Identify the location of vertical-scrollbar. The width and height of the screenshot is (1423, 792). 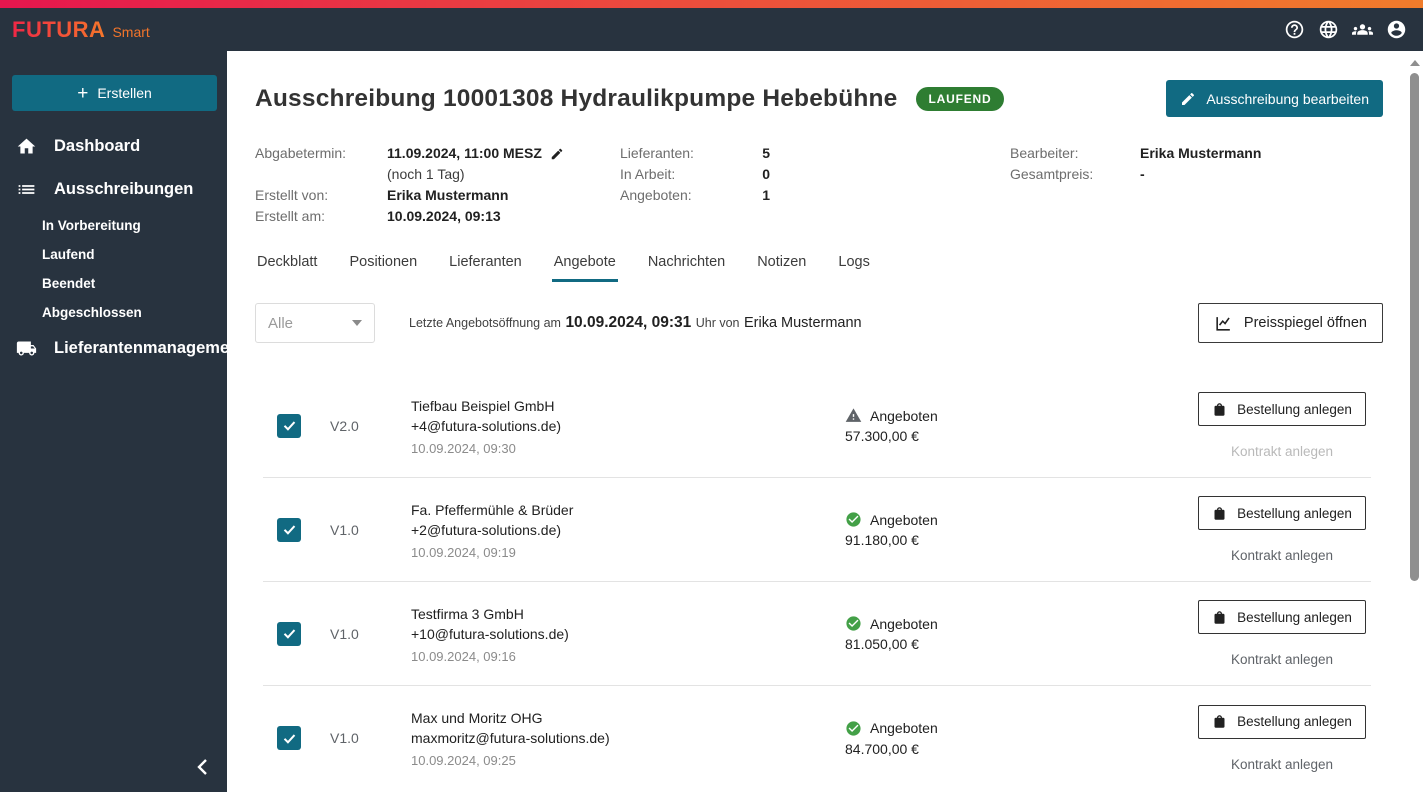
(1415, 421).